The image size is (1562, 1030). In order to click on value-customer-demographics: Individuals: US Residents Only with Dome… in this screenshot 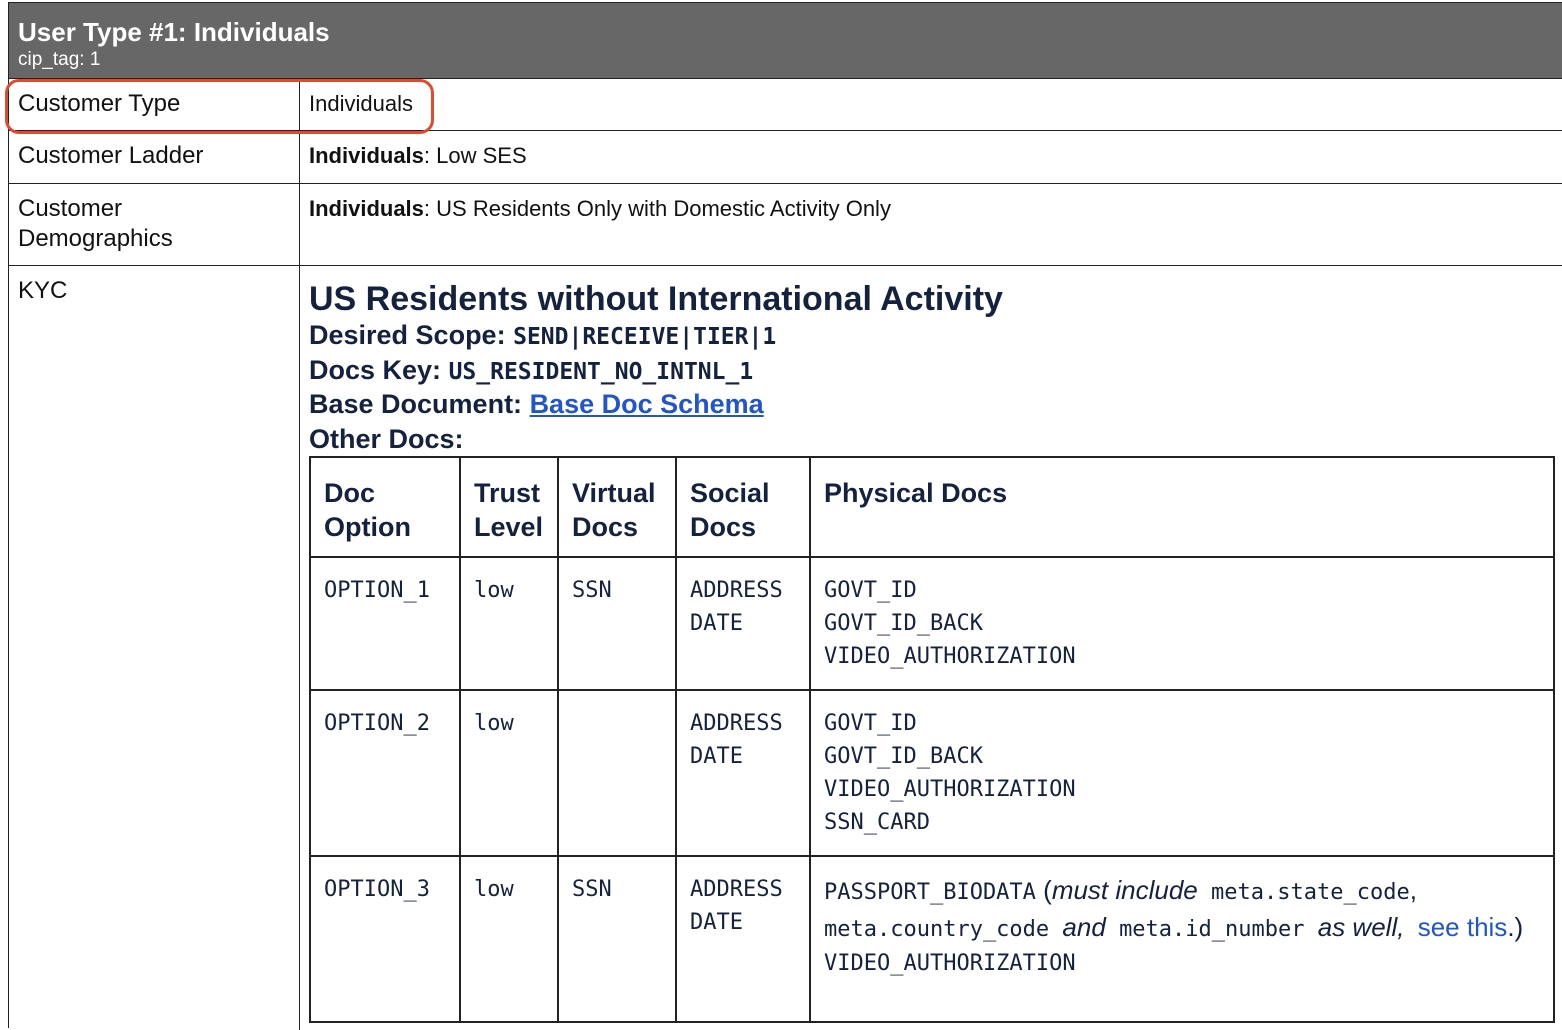, I will do `click(931, 224)`.